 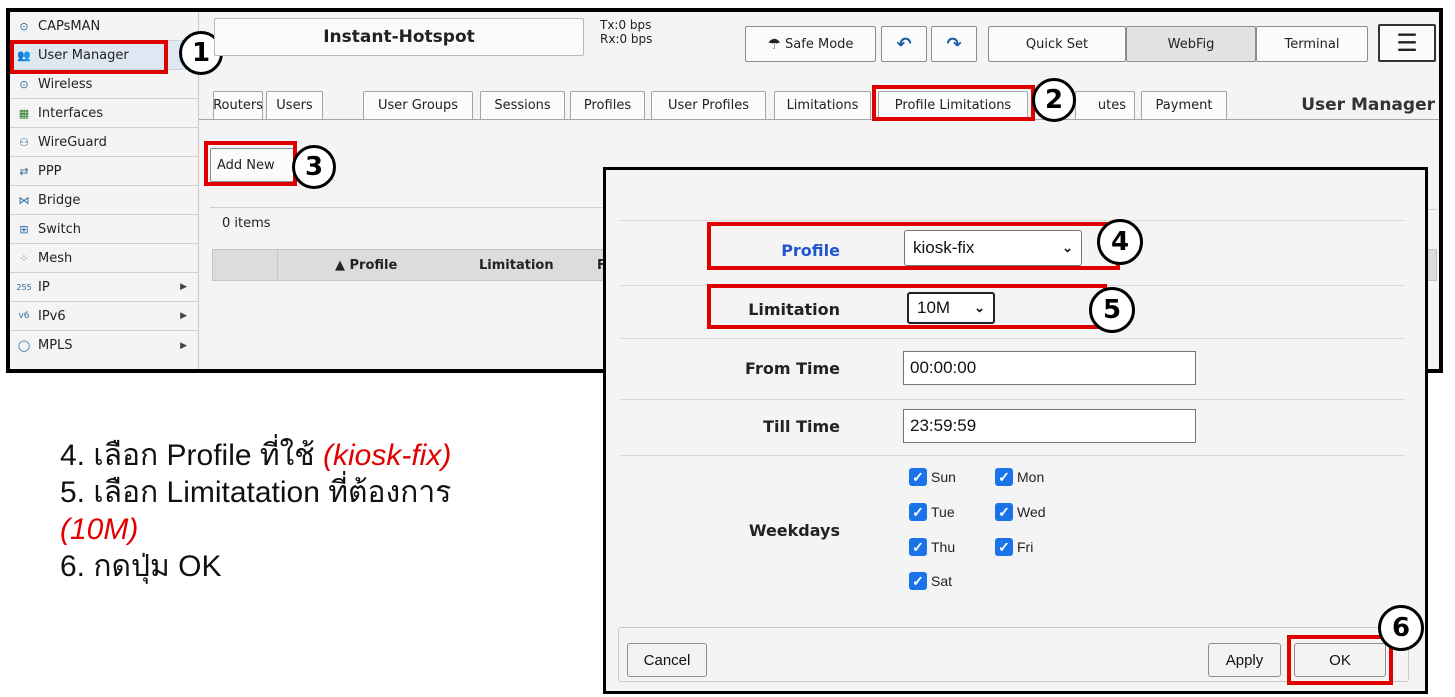 What do you see at coordinates (930, 581) in the screenshot?
I see `checkbox-sat: ✓ Sat` at bounding box center [930, 581].